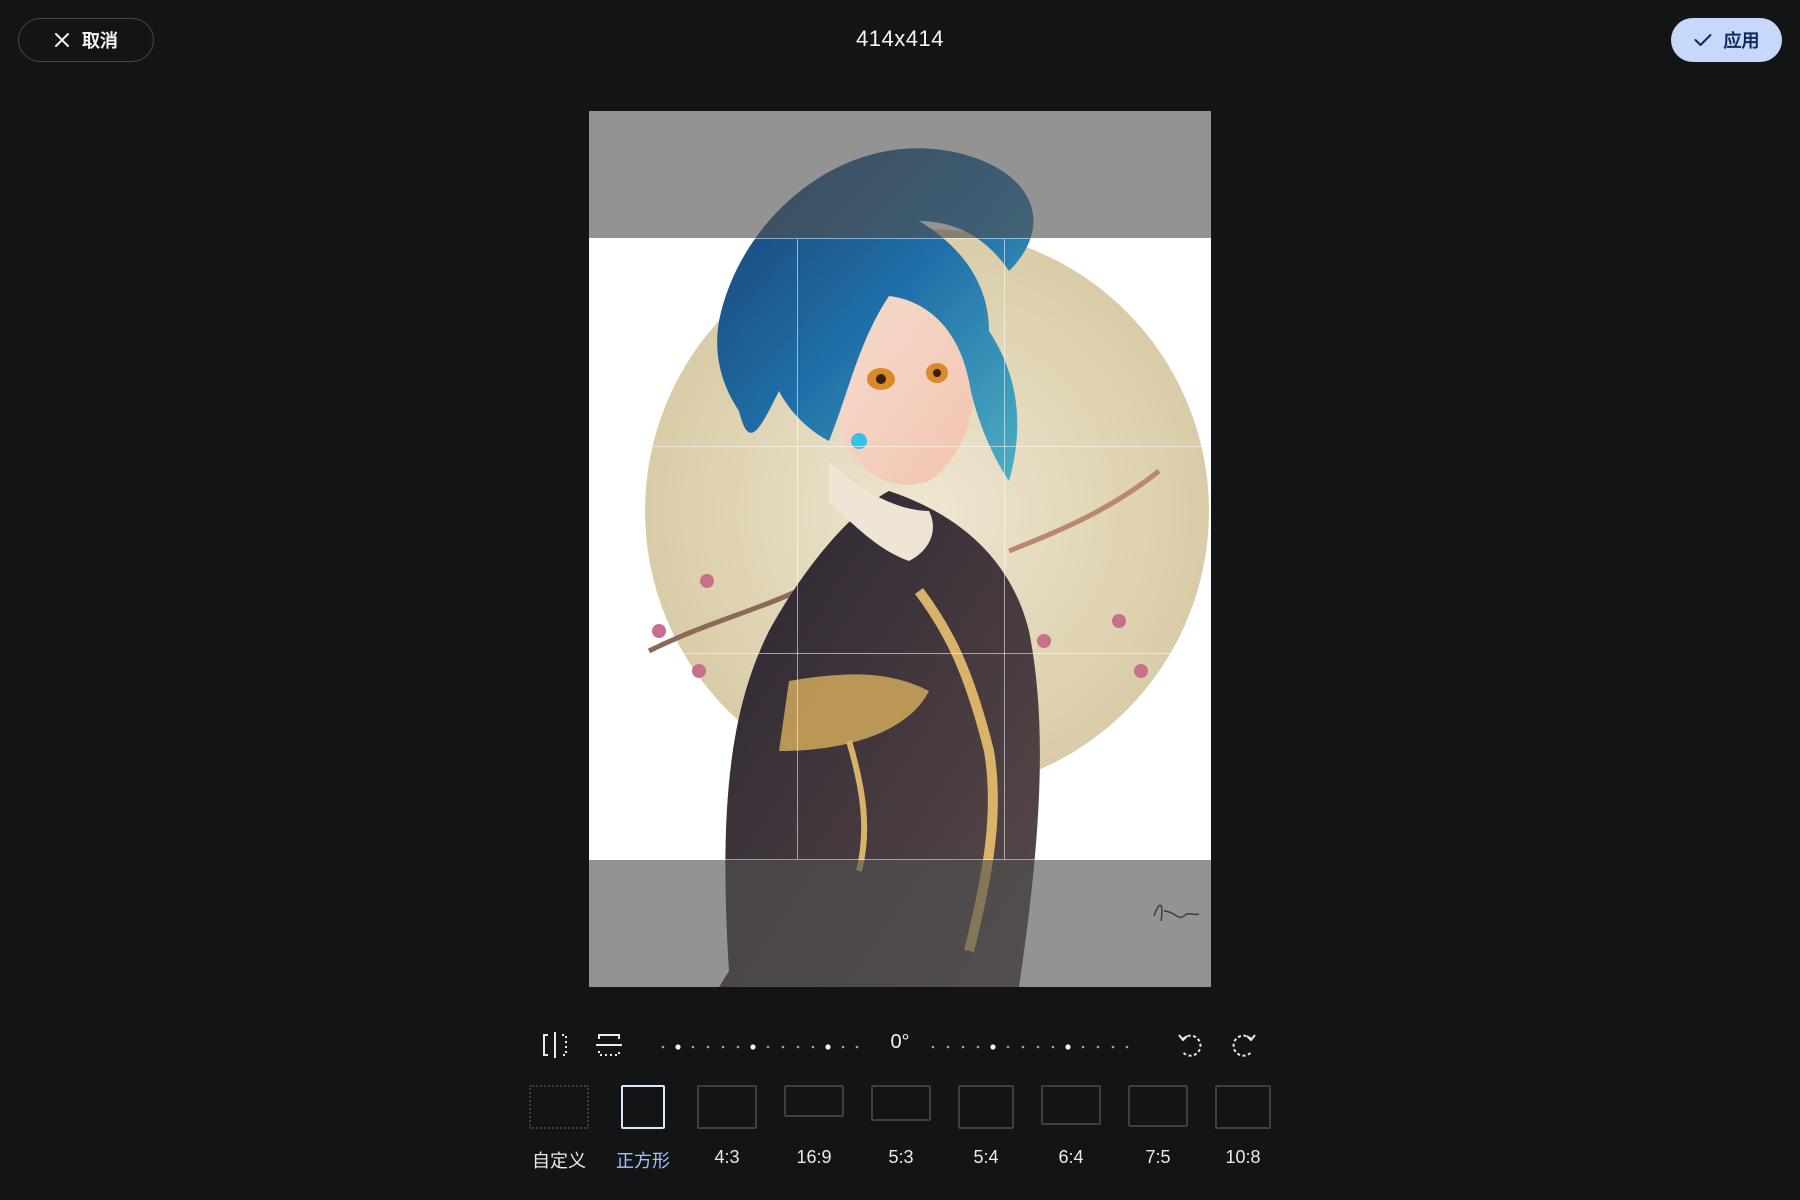 Image resolution: width=1800 pixels, height=1200 pixels. I want to click on ratio-10-8: 10:8, so click(1243, 1135).